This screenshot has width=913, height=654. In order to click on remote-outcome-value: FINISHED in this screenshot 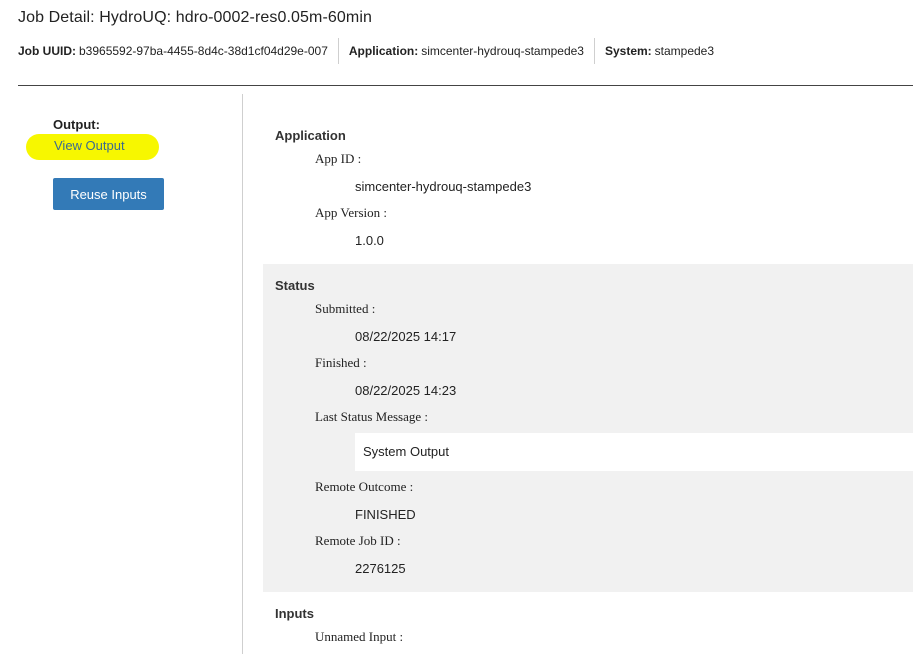, I will do `click(385, 514)`.